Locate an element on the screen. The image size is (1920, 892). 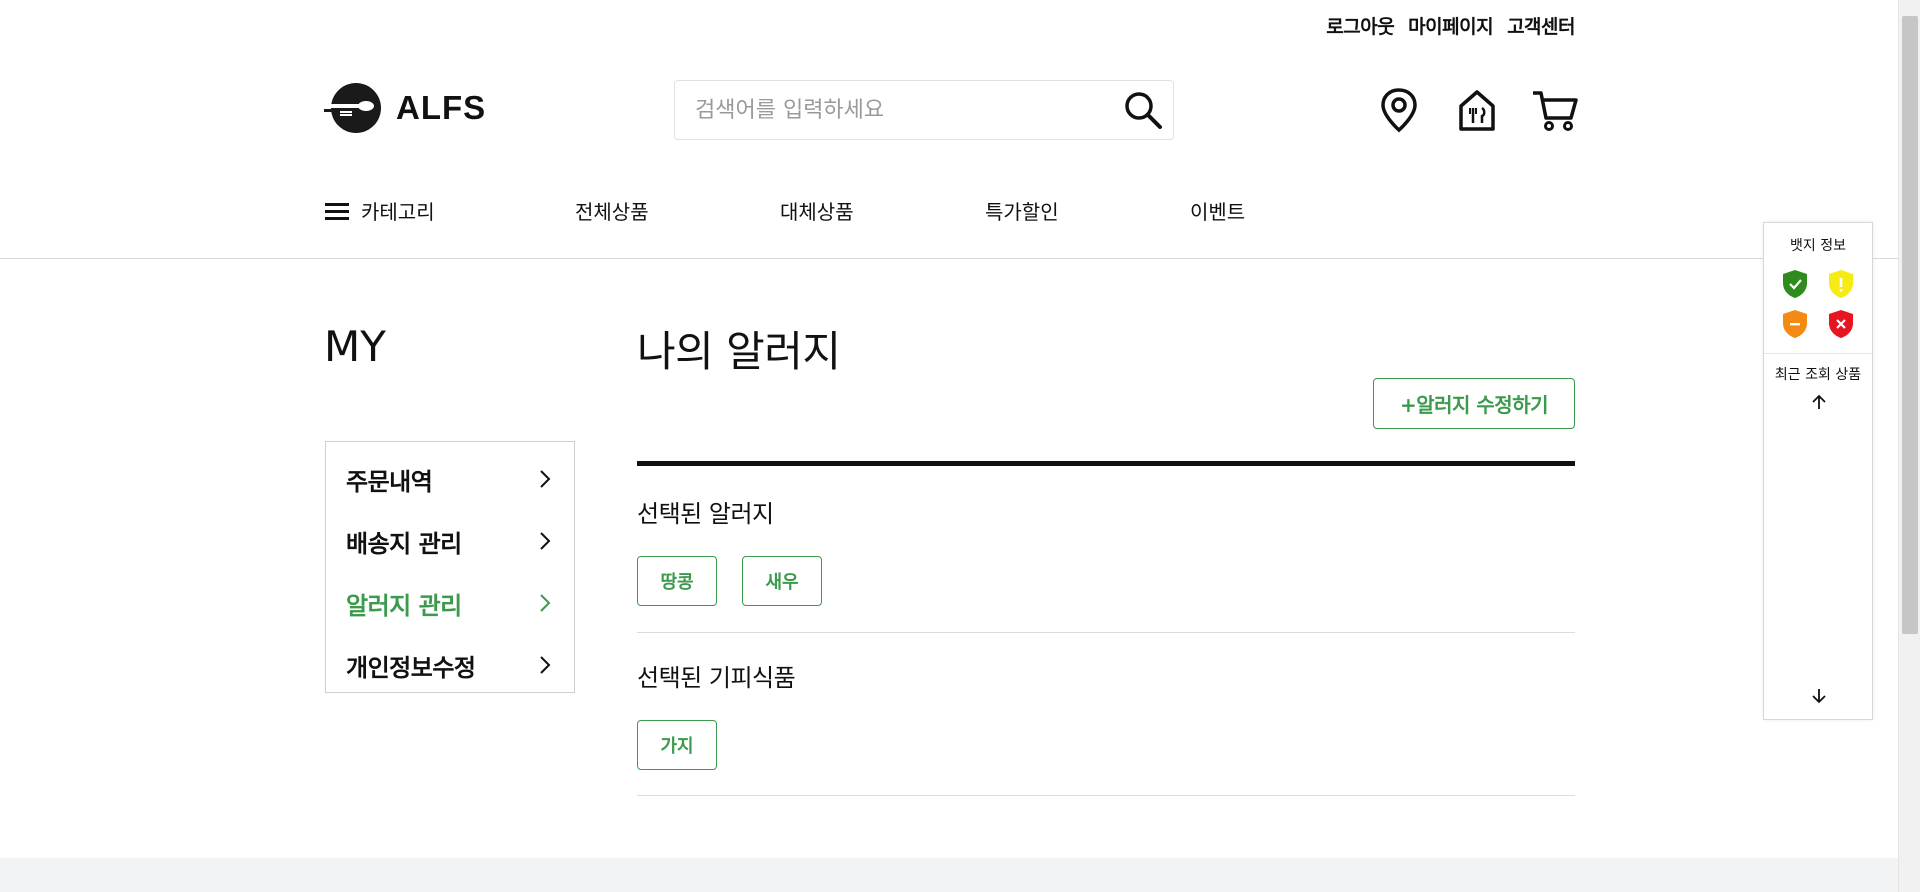
nav-event: 이벤트 is located at coordinates (1292, 210).